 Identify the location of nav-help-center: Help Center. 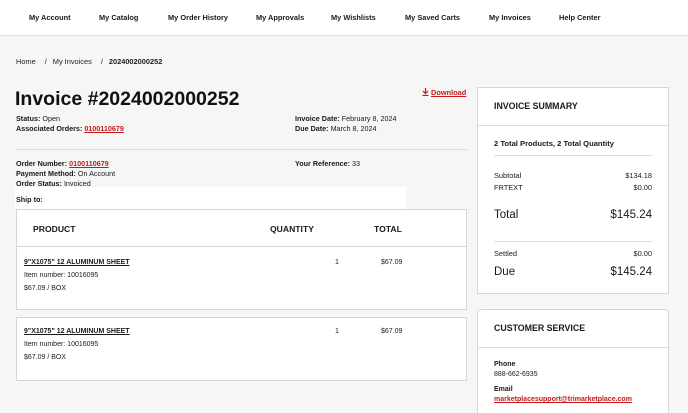
(579, 17).